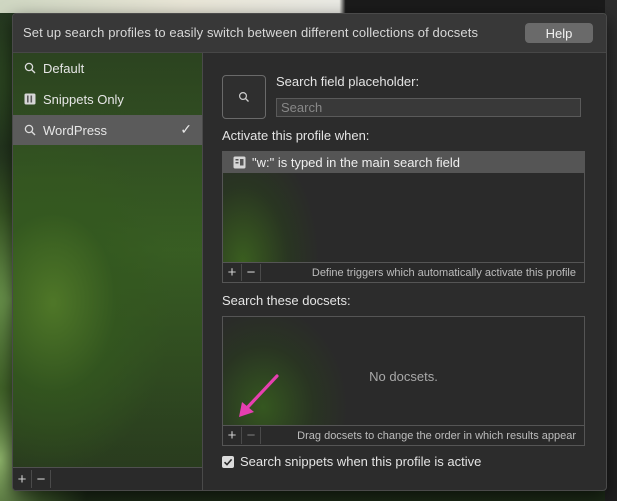 The image size is (617, 501). What do you see at coordinates (356, 162) in the screenshot?
I see `trigger-text: "w:" is typed in the main search field` at bounding box center [356, 162].